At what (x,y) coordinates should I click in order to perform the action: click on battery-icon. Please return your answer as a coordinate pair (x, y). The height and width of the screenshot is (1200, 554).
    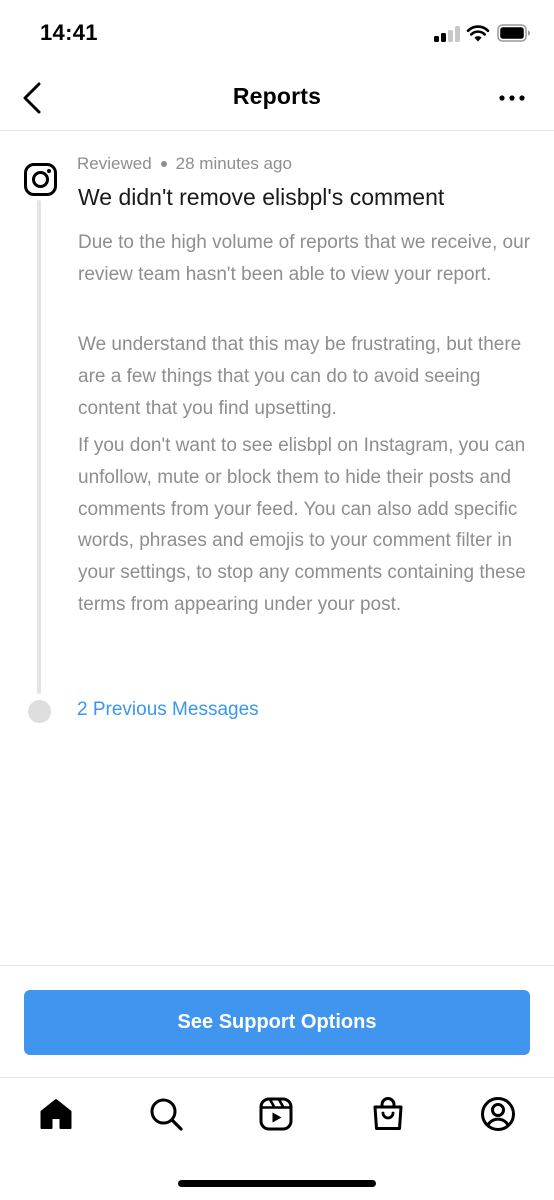
    Looking at the image, I should click on (513, 33).